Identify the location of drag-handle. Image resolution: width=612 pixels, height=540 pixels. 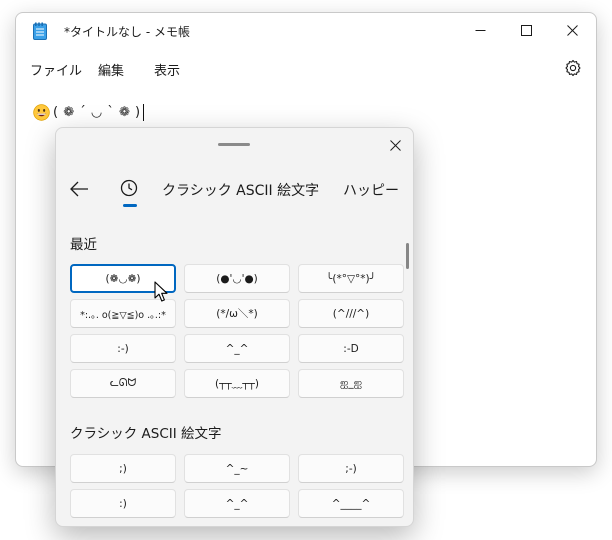
(234, 144).